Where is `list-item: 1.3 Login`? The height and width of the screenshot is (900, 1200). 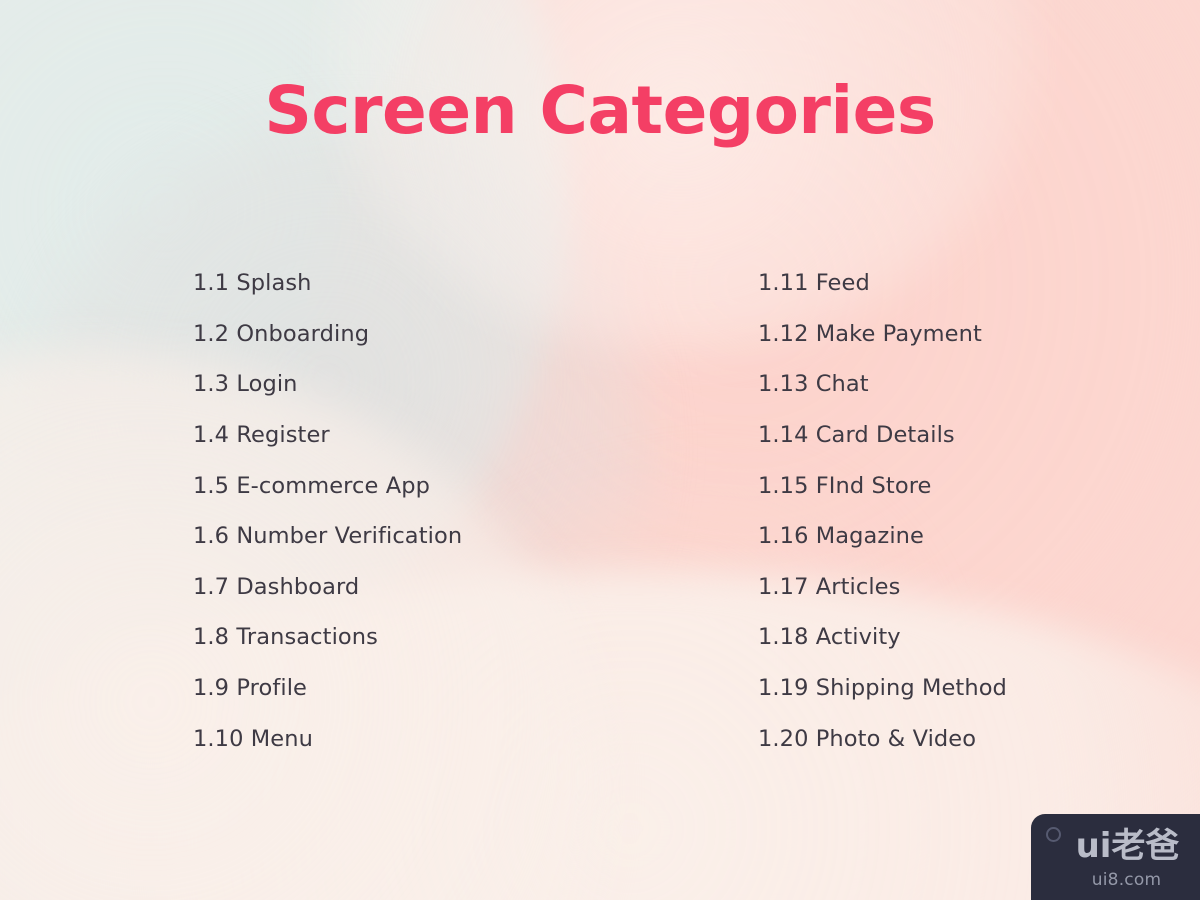 list-item: 1.3 Login is located at coordinates (327, 384).